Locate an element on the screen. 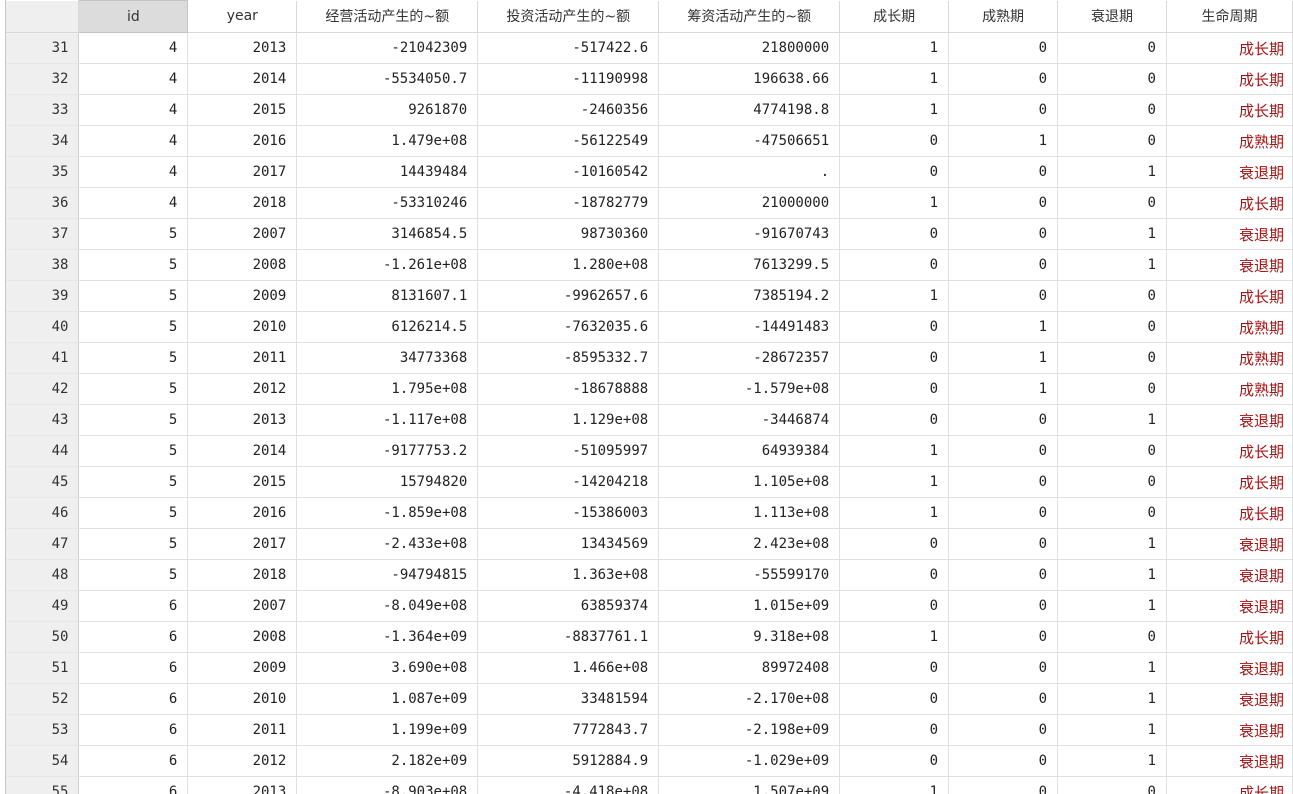  cell-fin: -1.579e+08 is located at coordinates (749, 389).